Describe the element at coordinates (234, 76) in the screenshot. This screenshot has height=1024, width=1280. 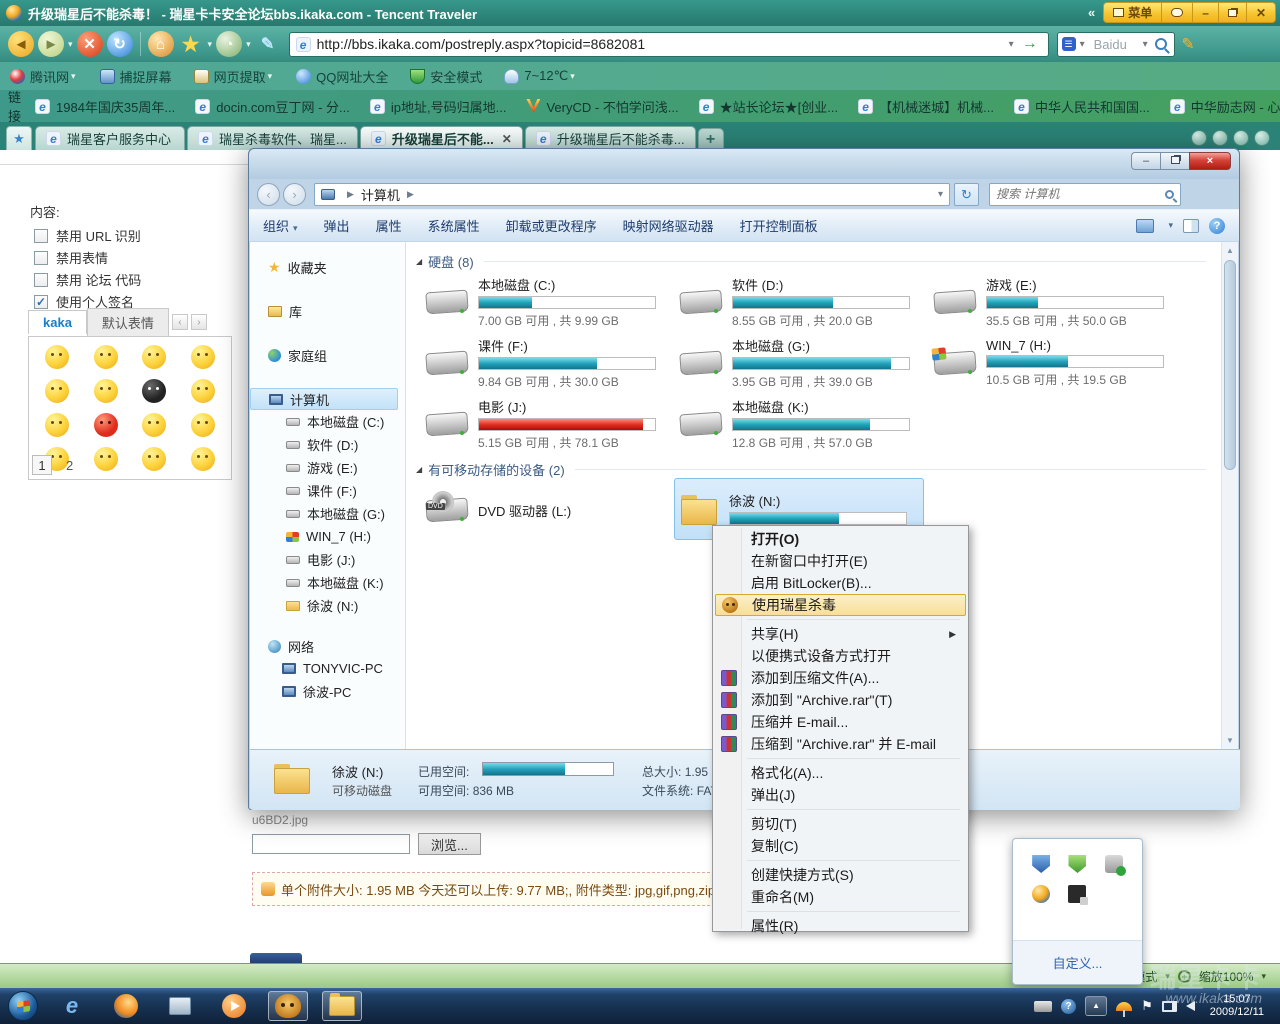
I see `tool-page-extract: 网页提取 ▾` at that location.